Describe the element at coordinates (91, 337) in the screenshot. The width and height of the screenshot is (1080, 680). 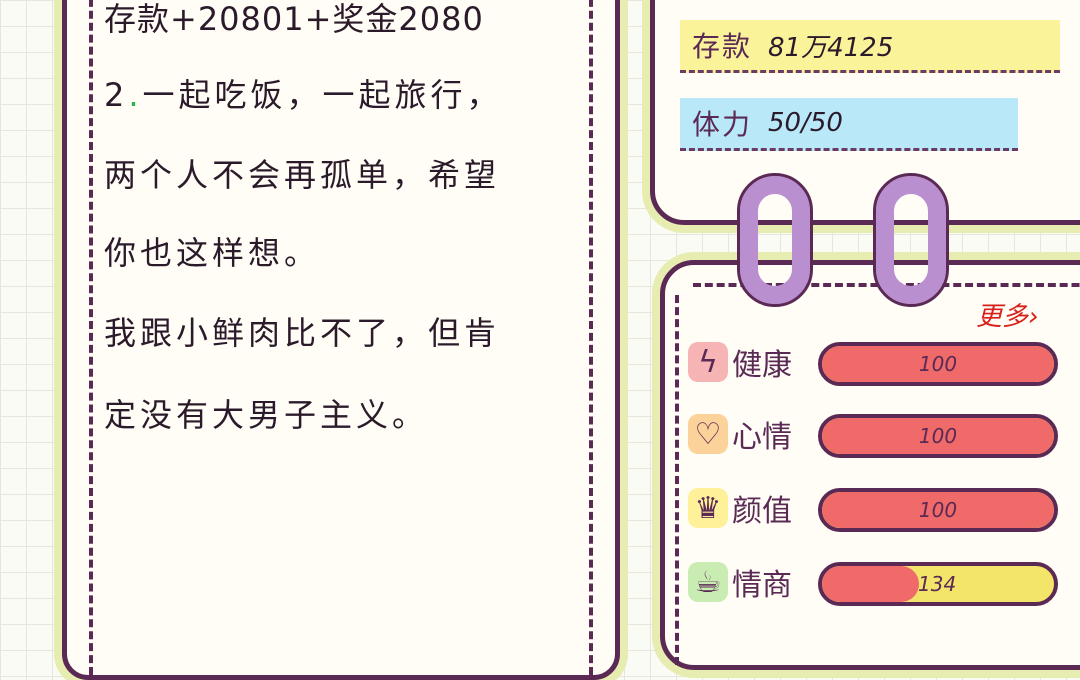
I see `note-dashed-border-left` at that location.